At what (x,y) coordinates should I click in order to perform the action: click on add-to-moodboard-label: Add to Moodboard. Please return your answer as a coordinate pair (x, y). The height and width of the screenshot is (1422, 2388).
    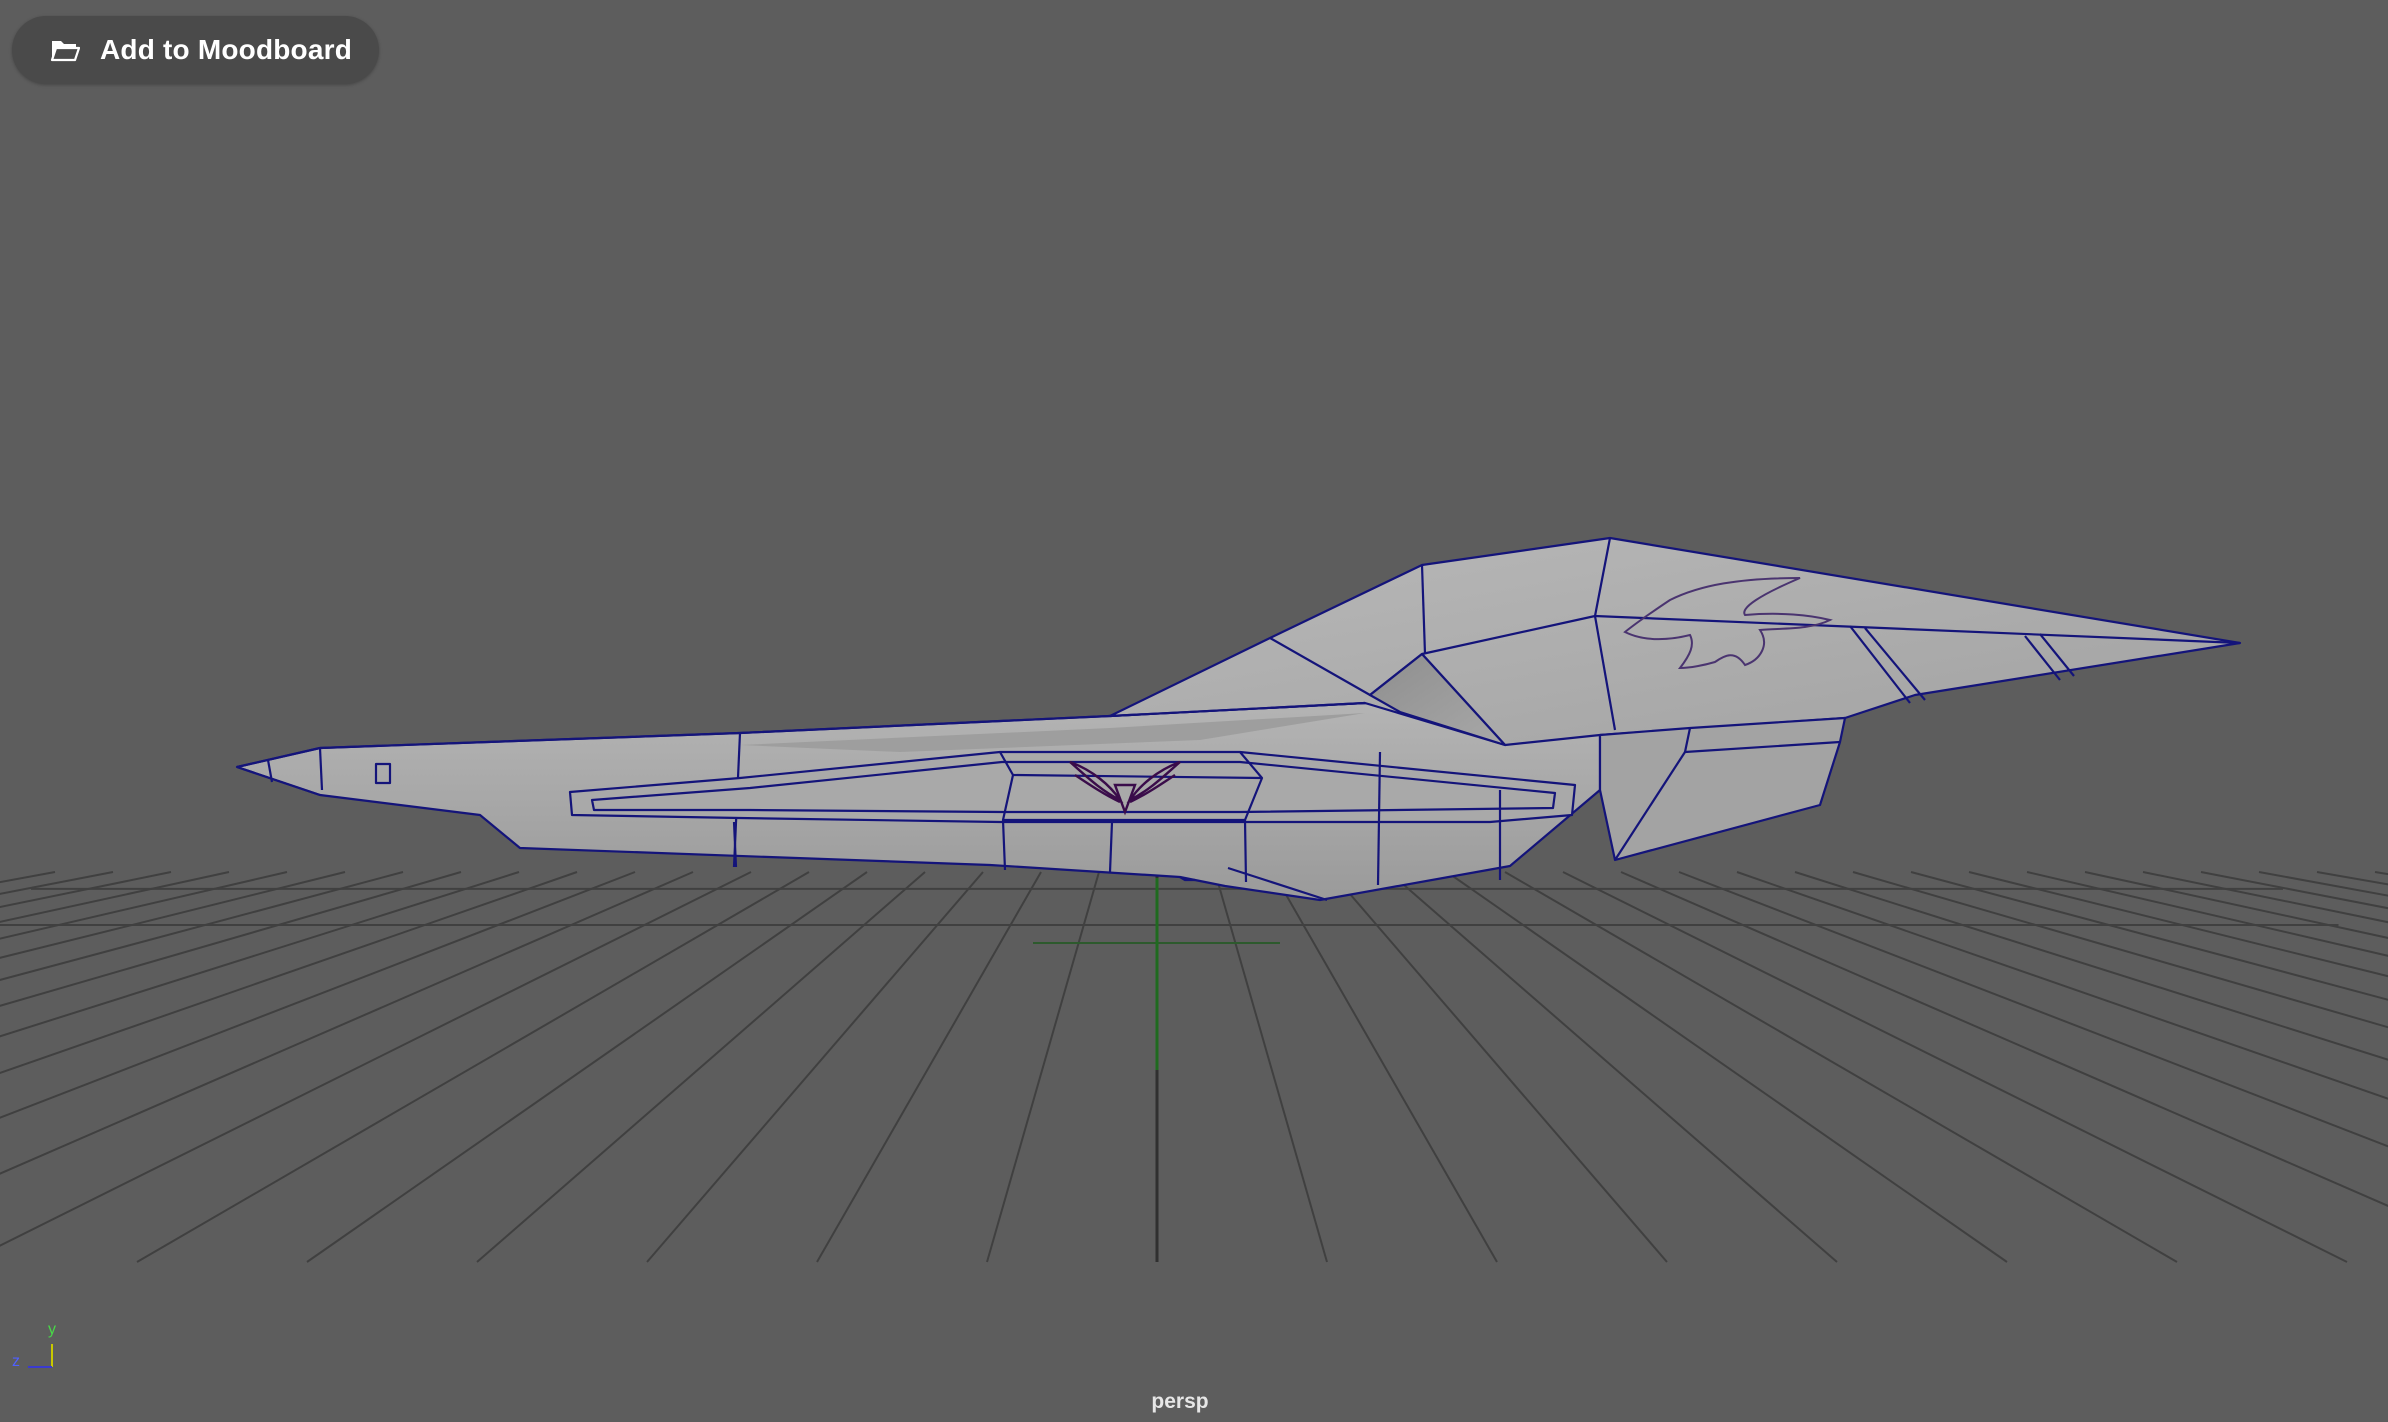
    Looking at the image, I should click on (226, 49).